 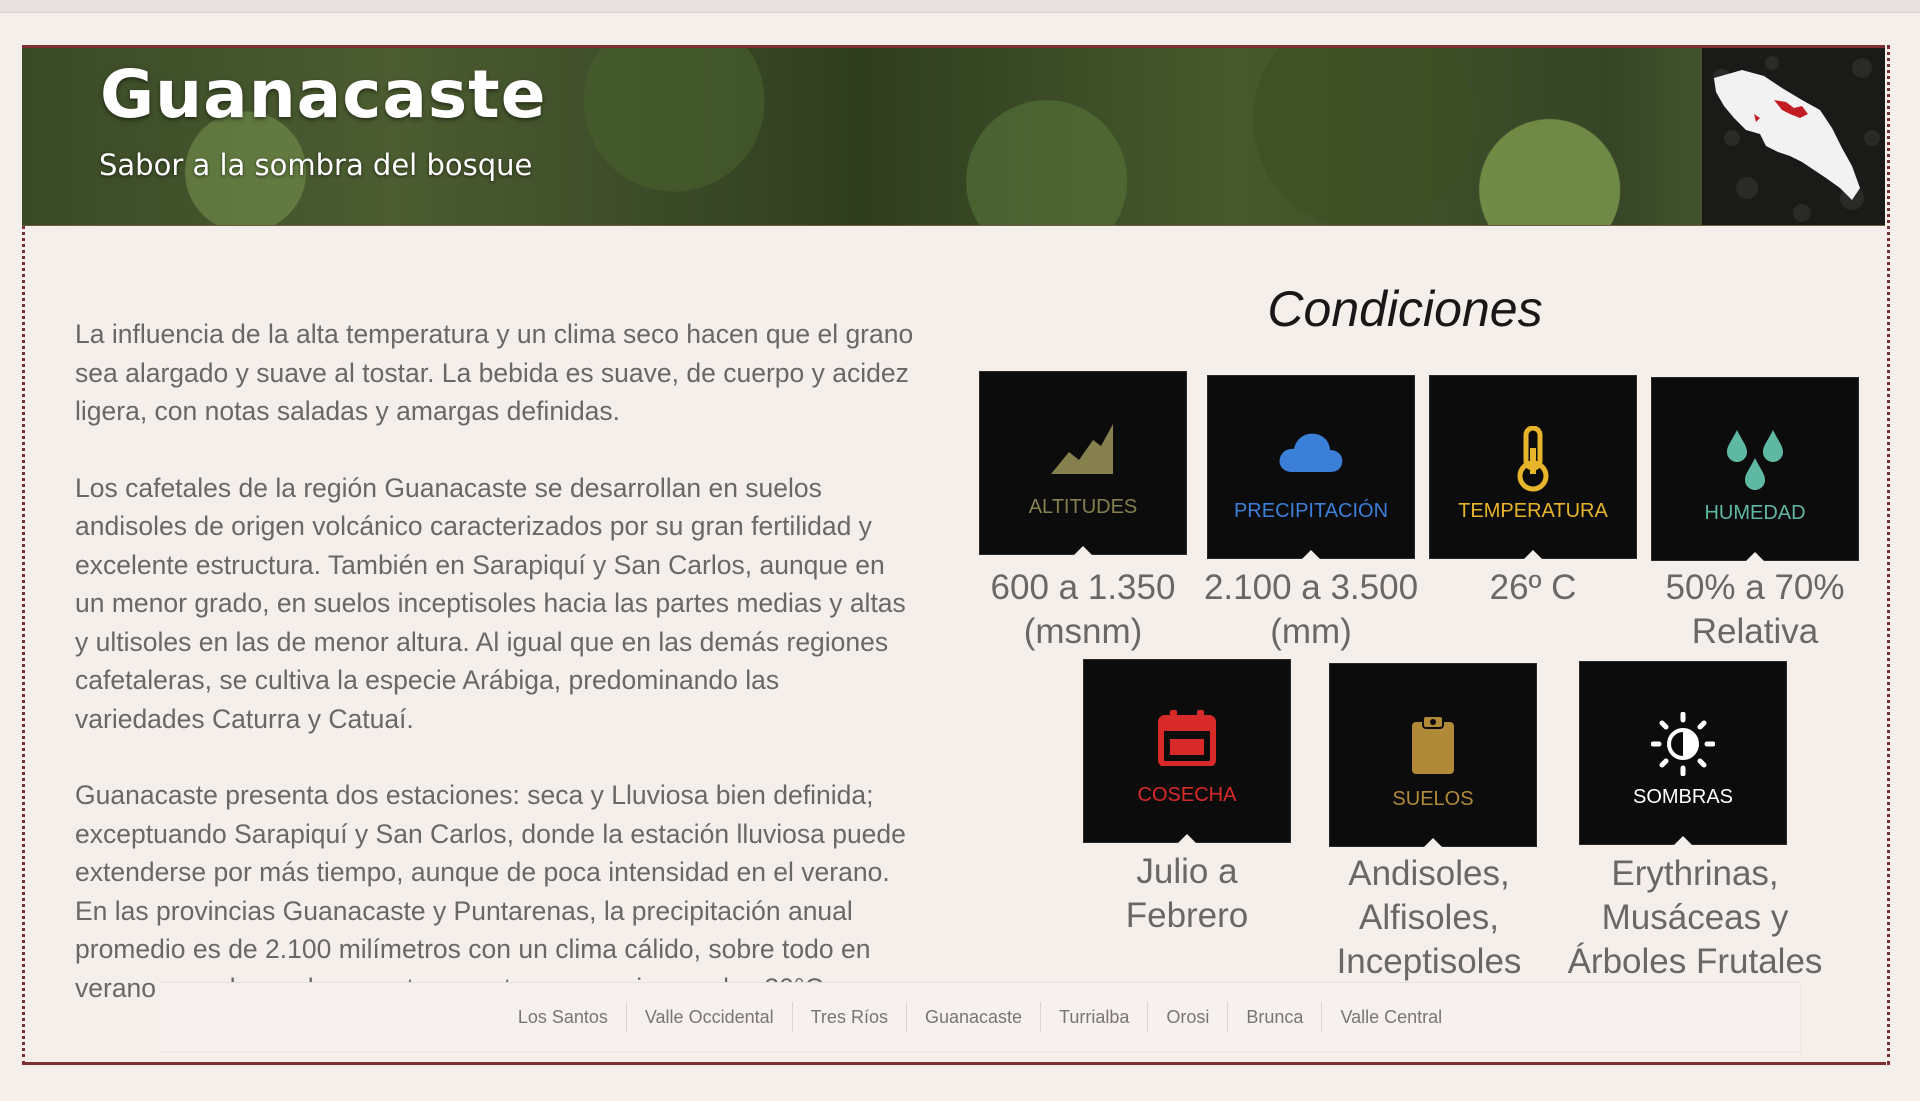 What do you see at coordinates (1695, 961) in the screenshot?
I see `sombras-value-line2: Árboles Frutales` at bounding box center [1695, 961].